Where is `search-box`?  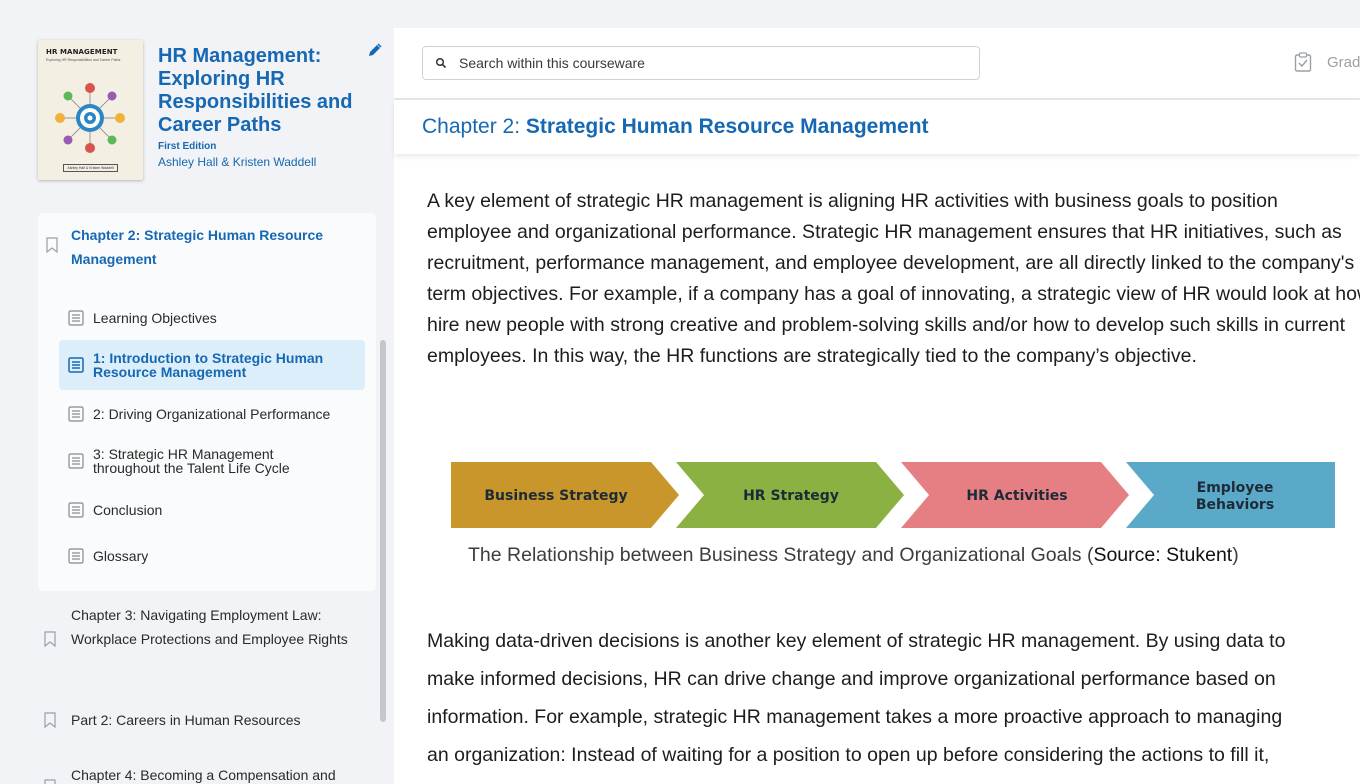
search-box is located at coordinates (701, 63).